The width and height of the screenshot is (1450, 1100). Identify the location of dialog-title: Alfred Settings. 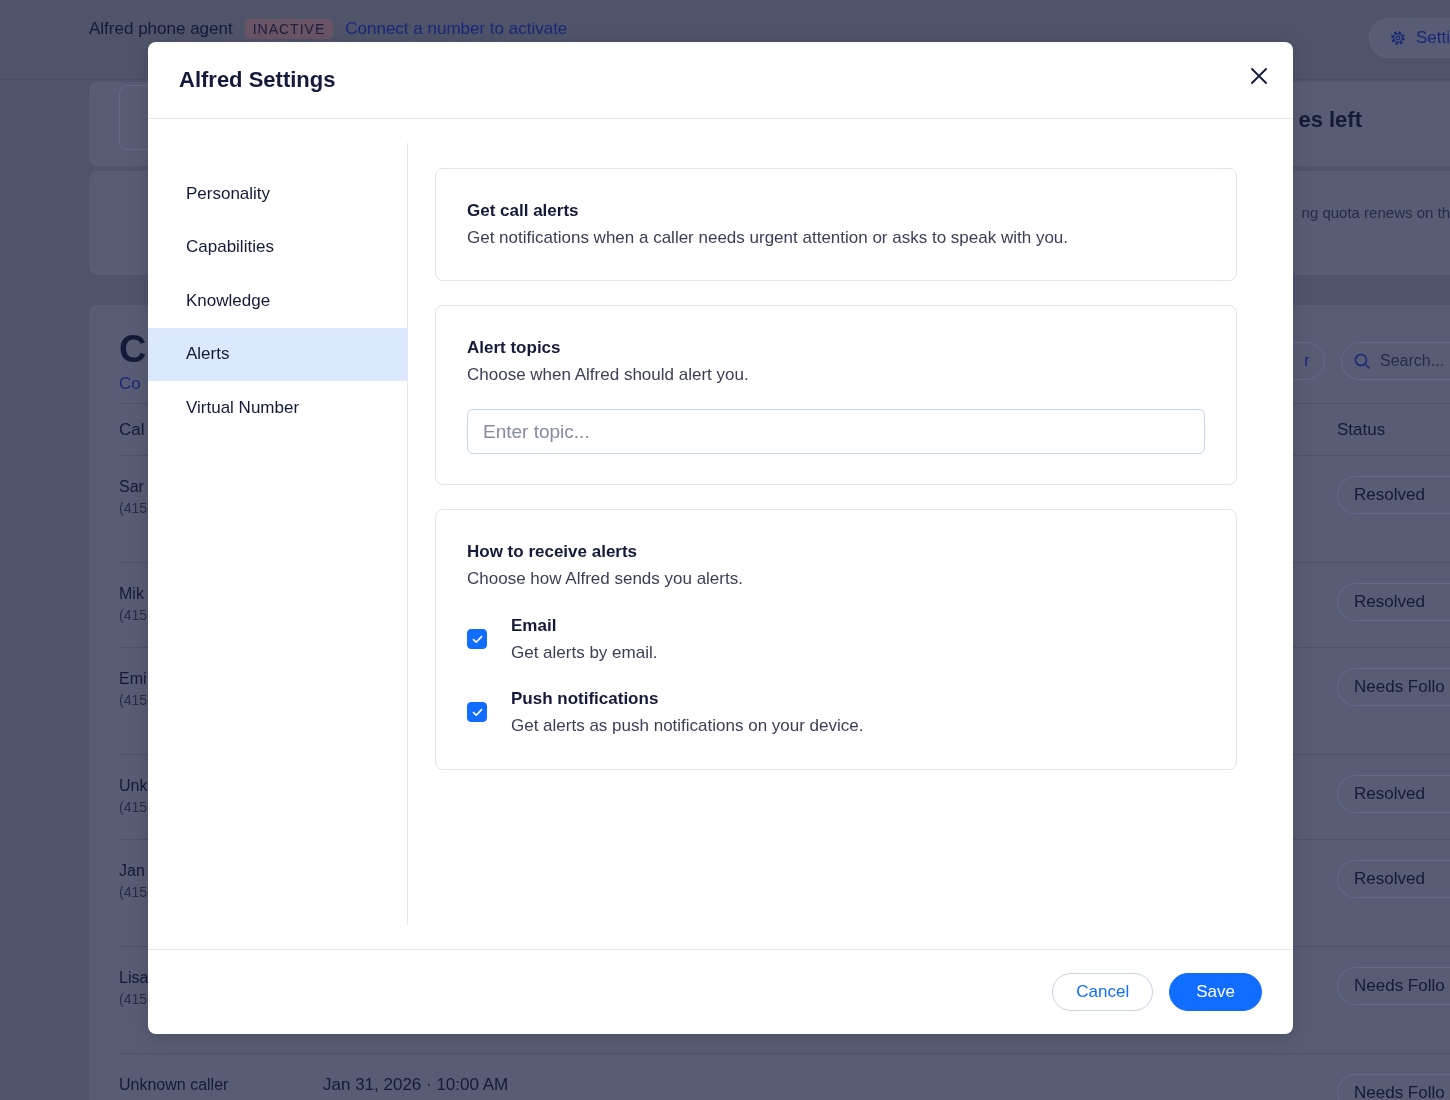
(257, 80).